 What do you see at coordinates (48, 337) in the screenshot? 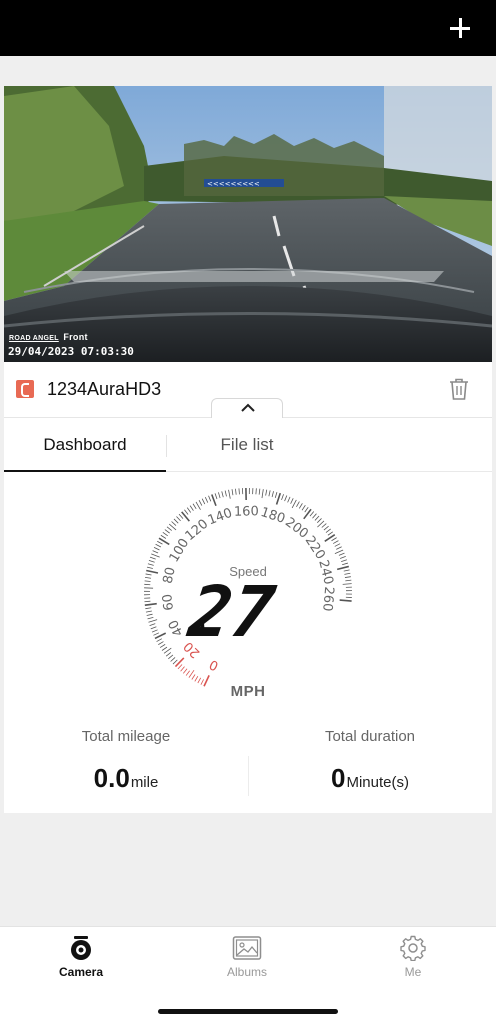
I see `video-brand-overlay: ROAD ANGEL Front` at bounding box center [48, 337].